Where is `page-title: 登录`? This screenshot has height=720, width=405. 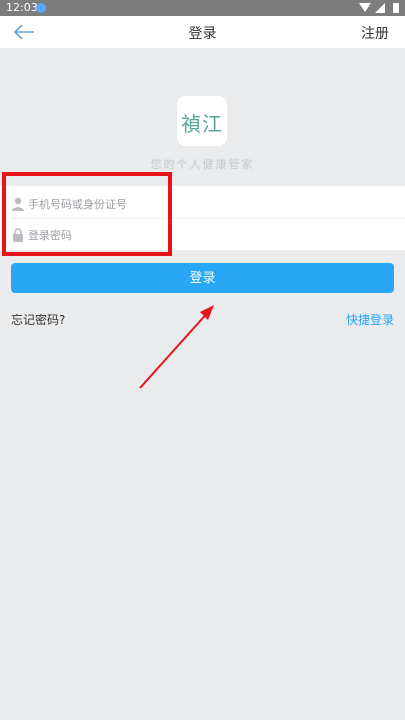
page-title: 登录 is located at coordinates (202, 34).